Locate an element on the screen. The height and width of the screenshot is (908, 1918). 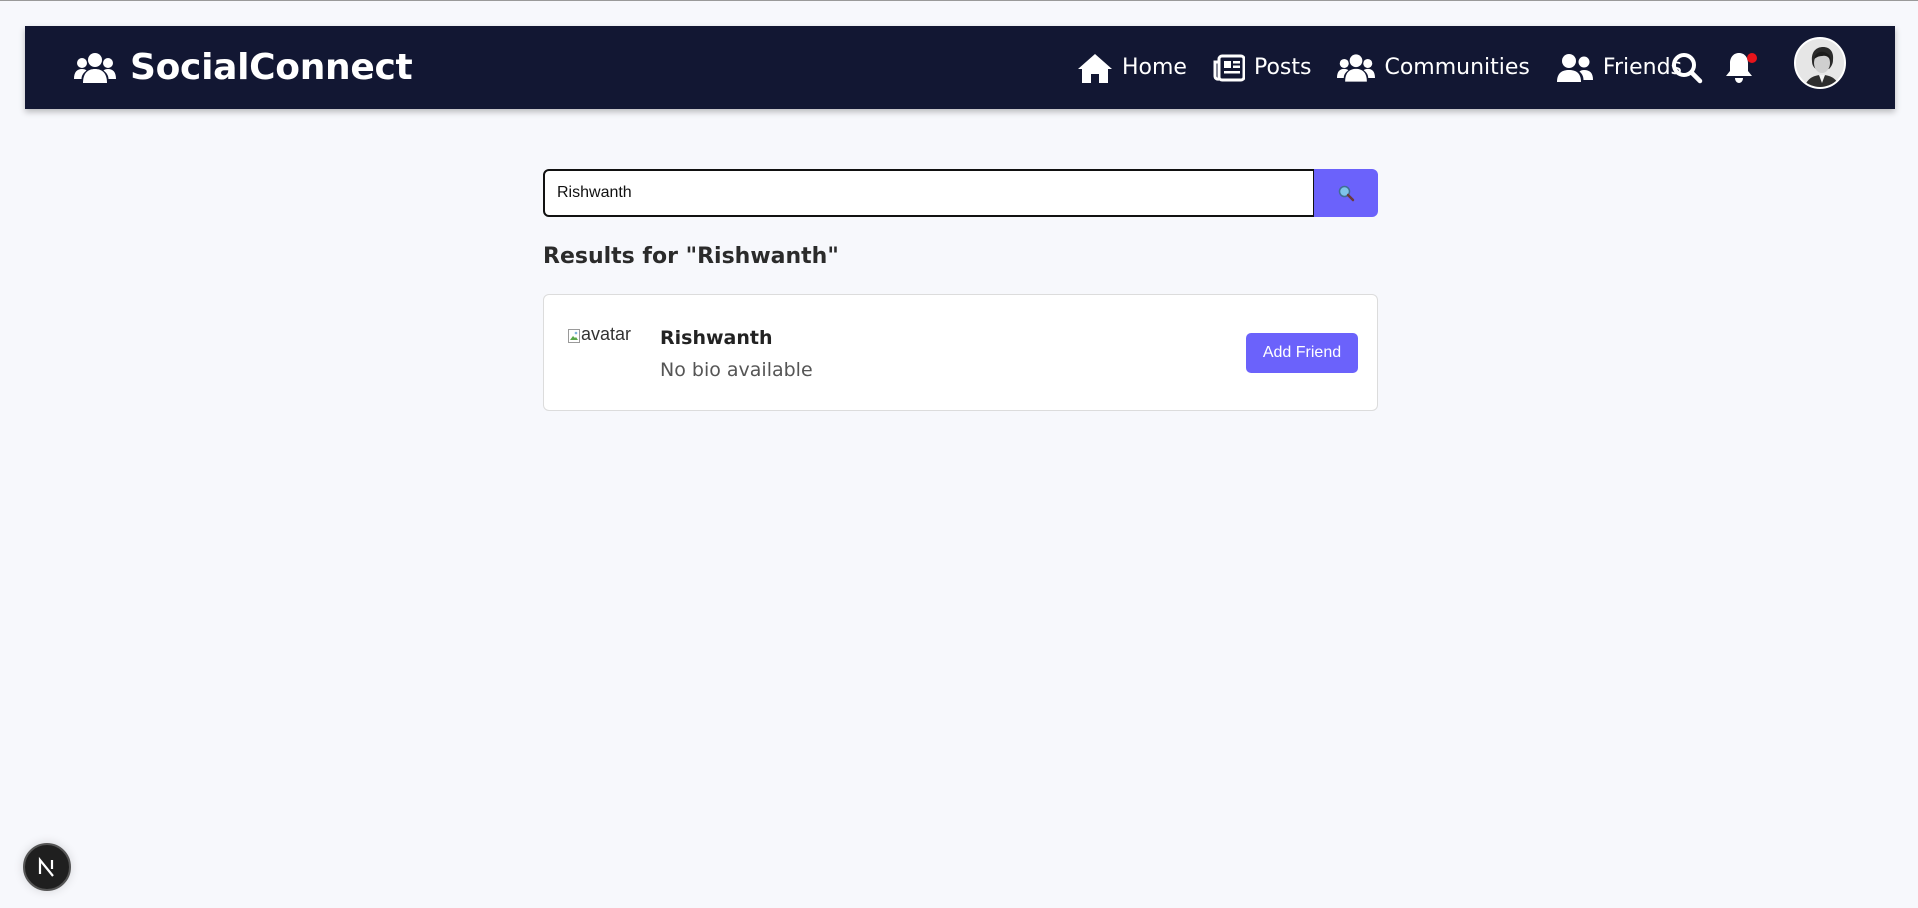
magnifier-icon is located at coordinates (1346, 193).